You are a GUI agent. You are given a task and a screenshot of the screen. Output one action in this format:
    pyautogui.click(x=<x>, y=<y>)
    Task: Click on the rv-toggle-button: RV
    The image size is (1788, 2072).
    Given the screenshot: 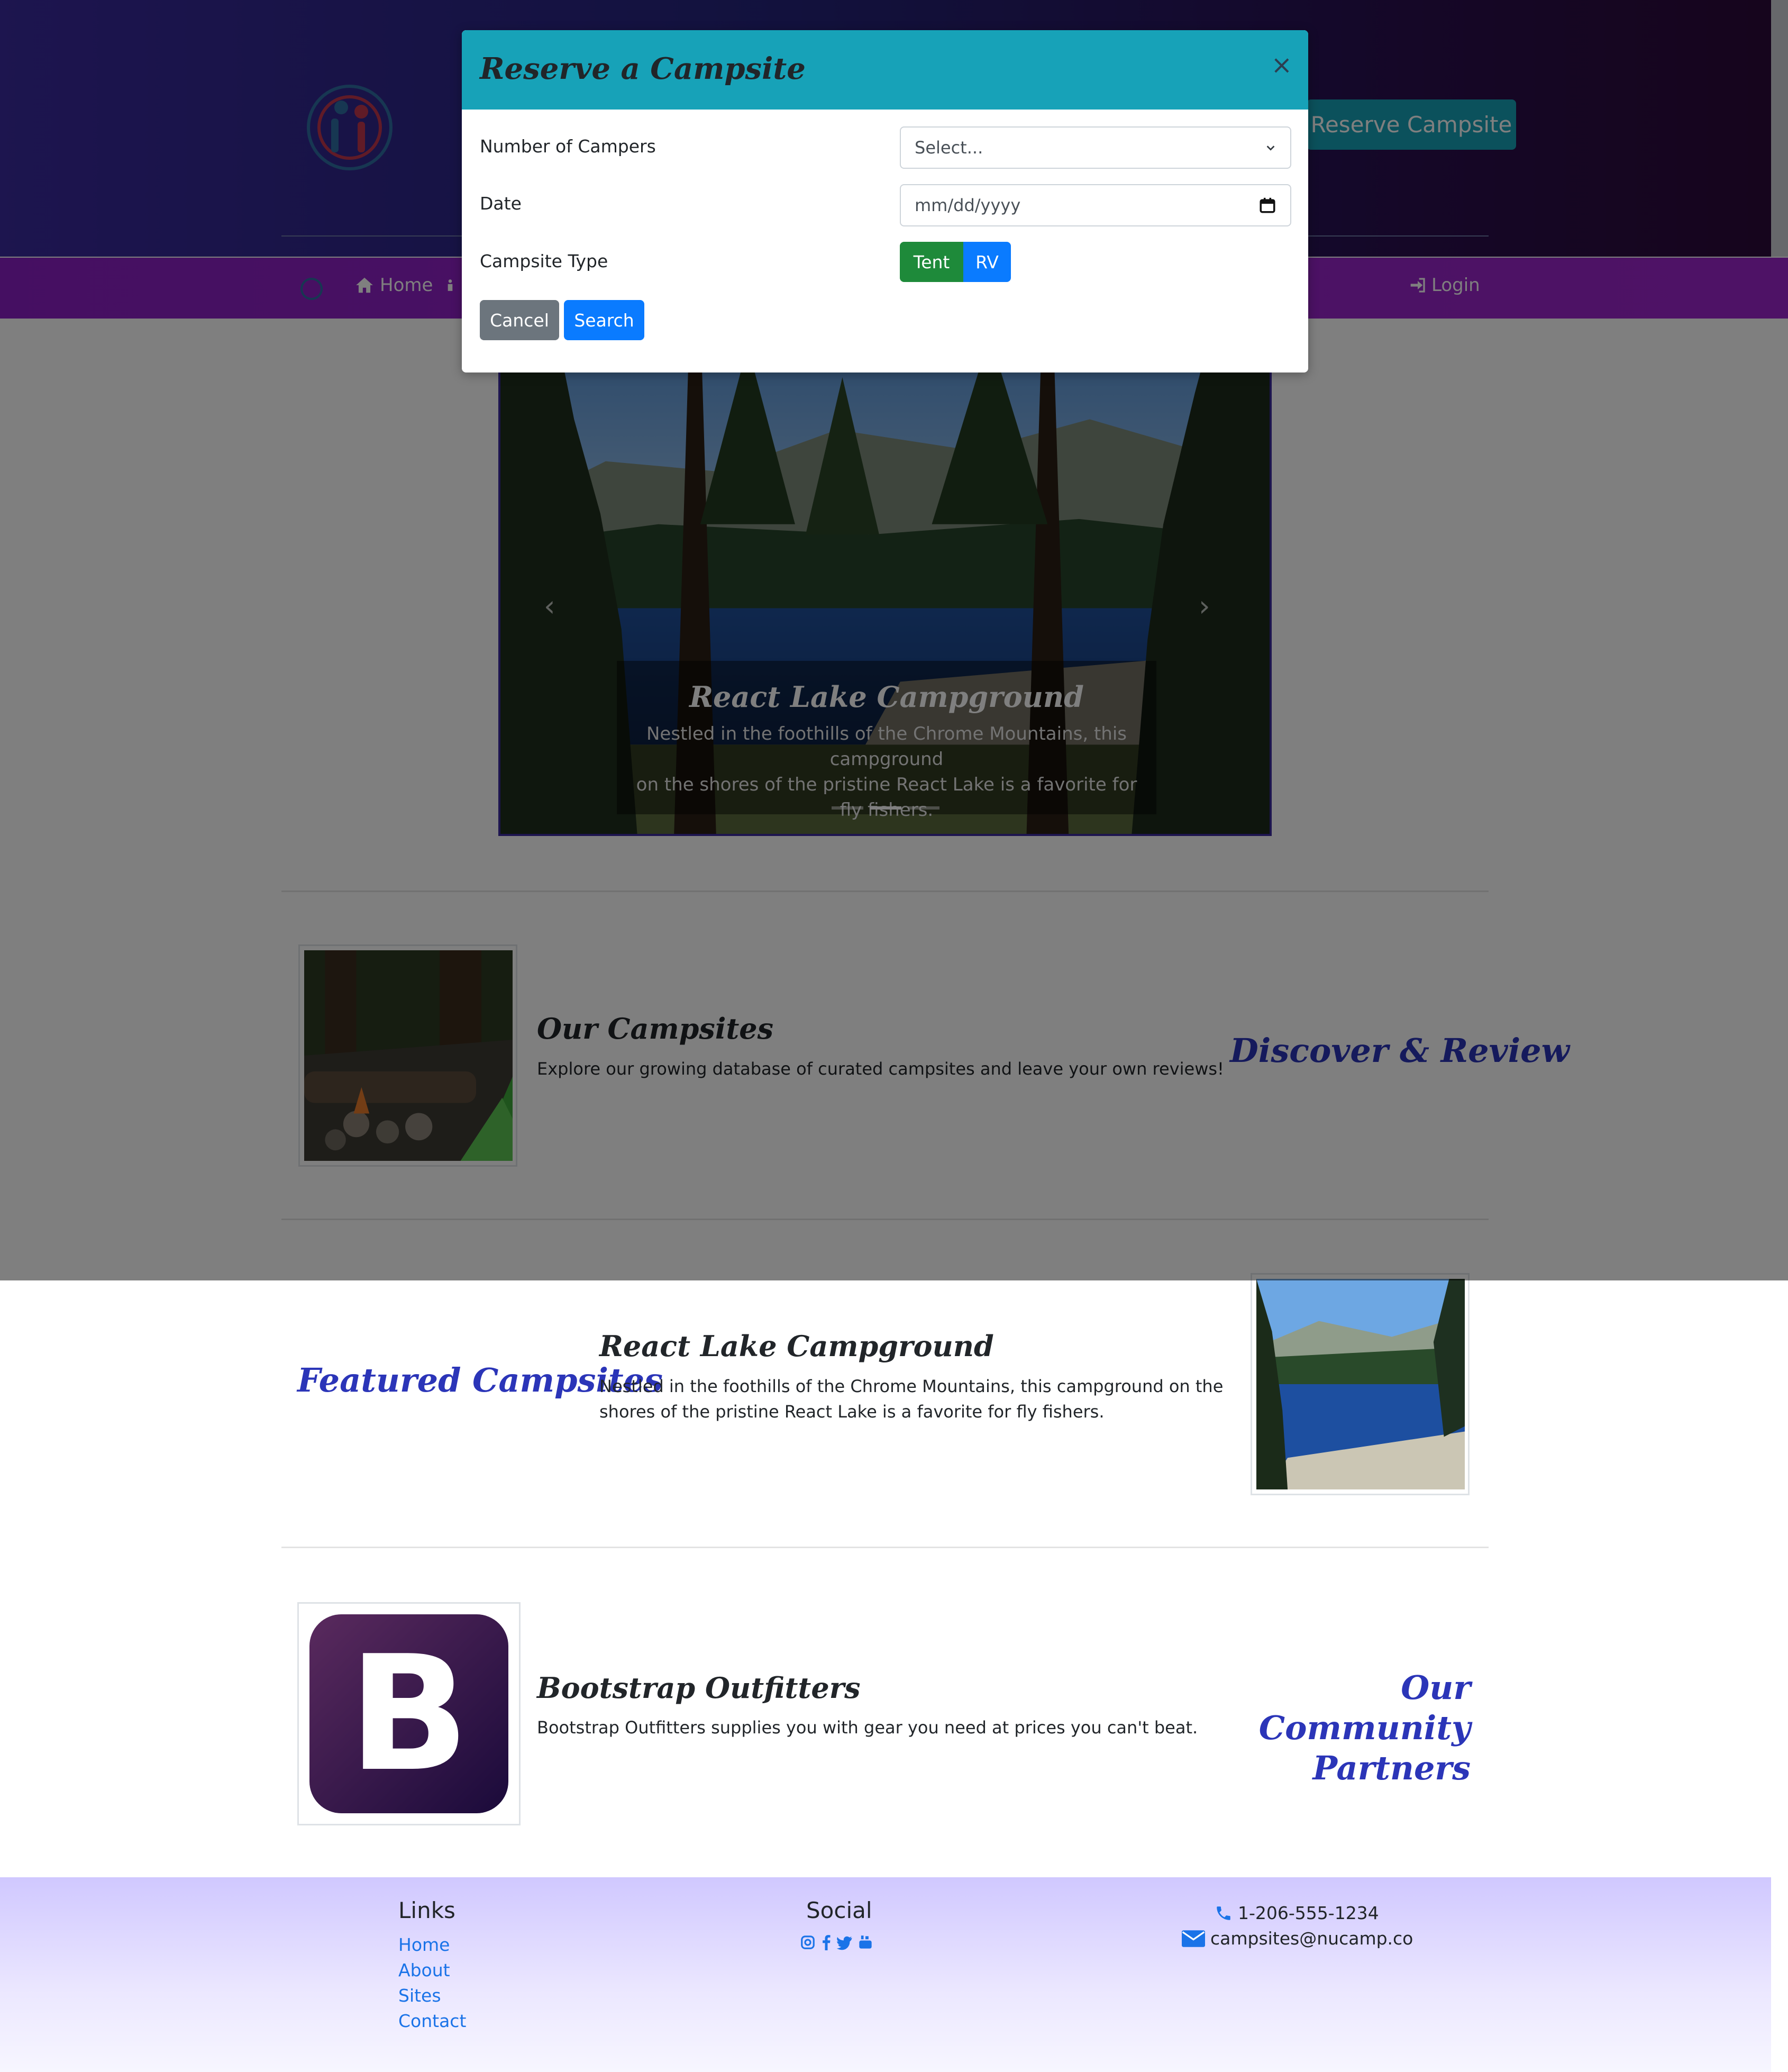 What is the action you would take?
    pyautogui.click(x=987, y=262)
    